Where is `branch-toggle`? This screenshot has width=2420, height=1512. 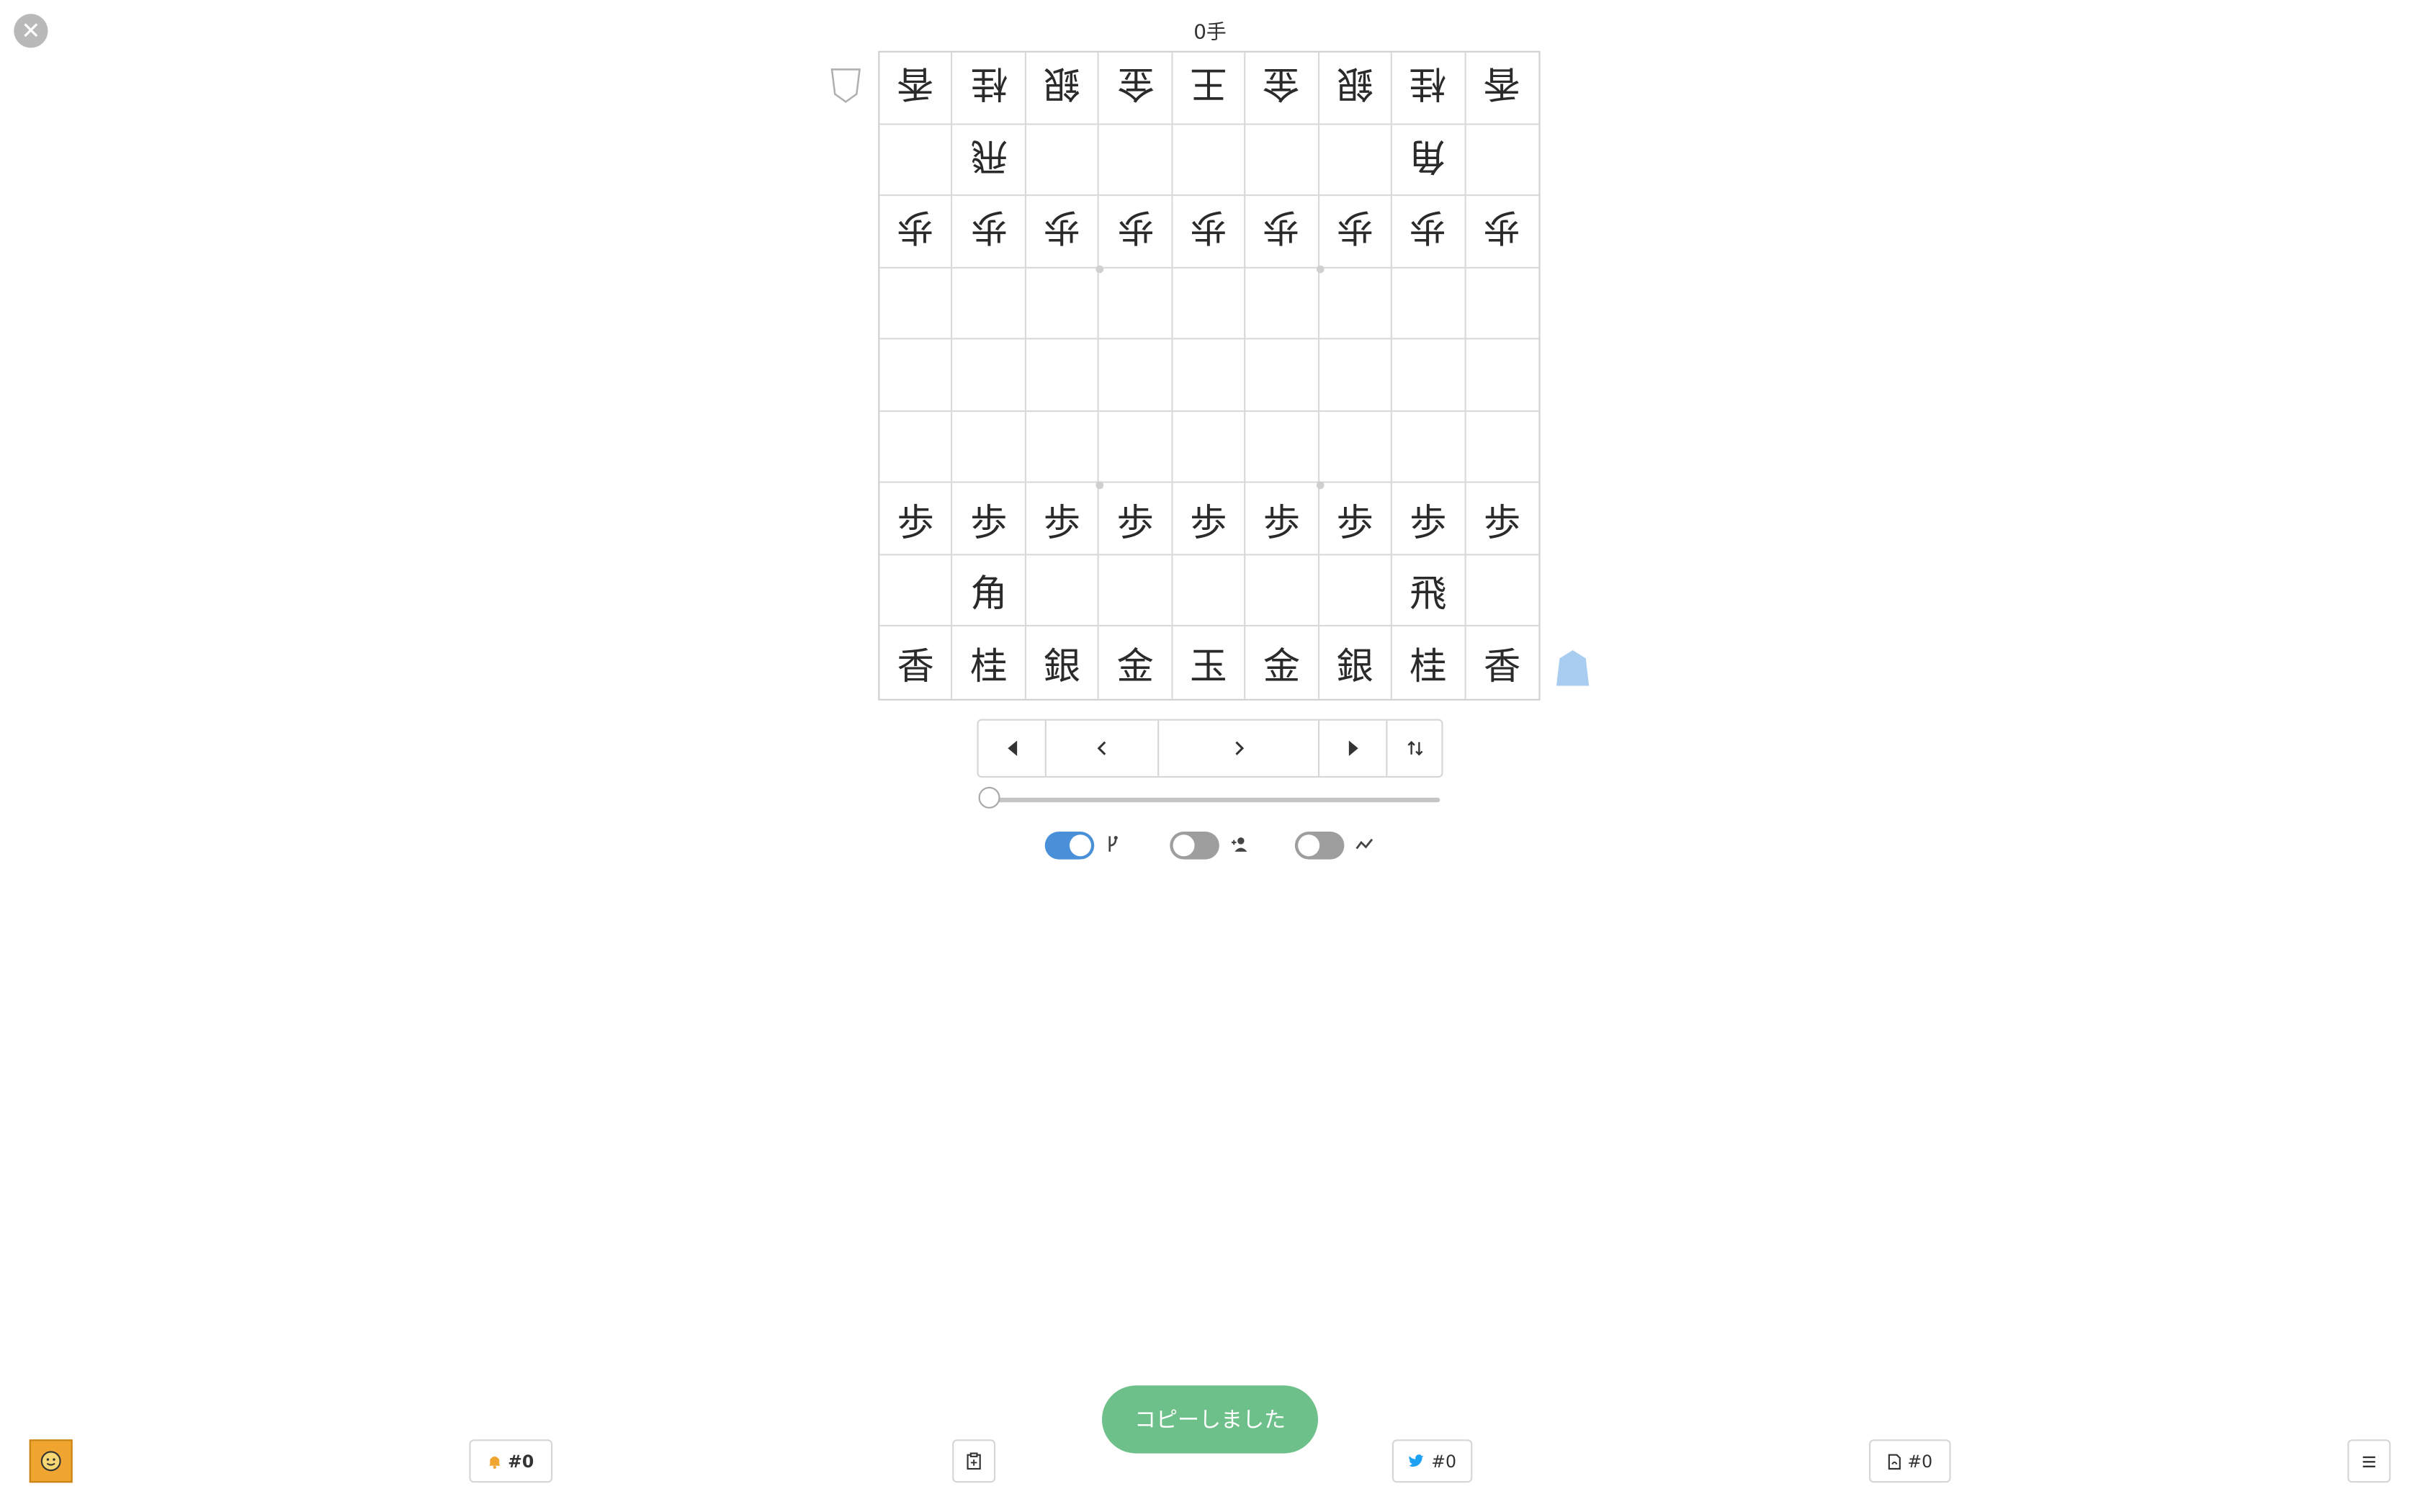 branch-toggle is located at coordinates (1069, 846).